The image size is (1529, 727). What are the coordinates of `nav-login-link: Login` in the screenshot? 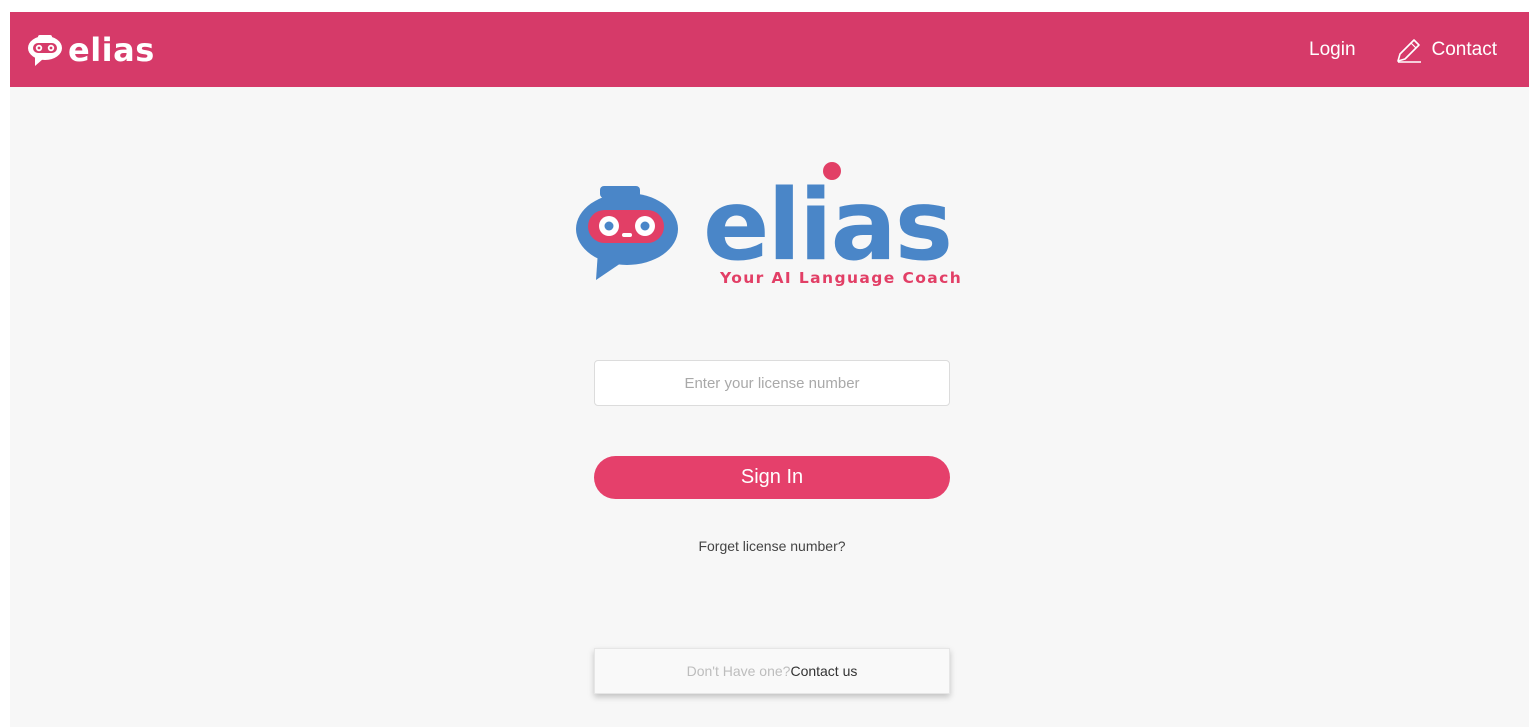 It's located at (1332, 50).